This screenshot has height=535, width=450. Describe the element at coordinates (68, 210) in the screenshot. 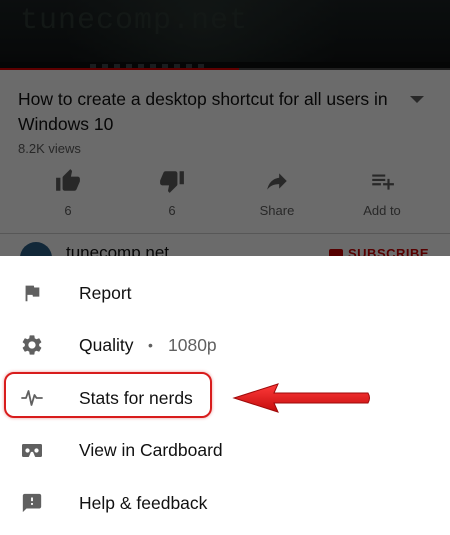

I see `like-count: 6` at that location.